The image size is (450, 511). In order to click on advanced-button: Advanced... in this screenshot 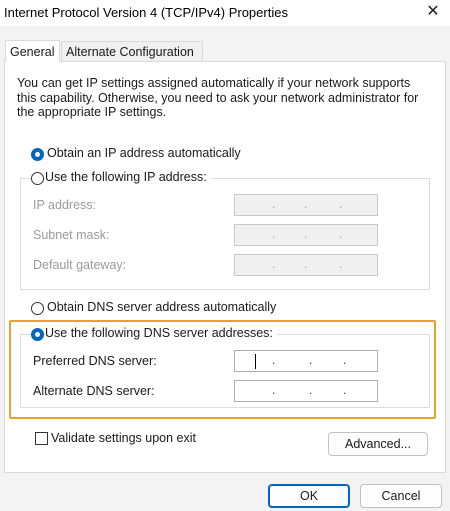, I will do `click(378, 444)`.